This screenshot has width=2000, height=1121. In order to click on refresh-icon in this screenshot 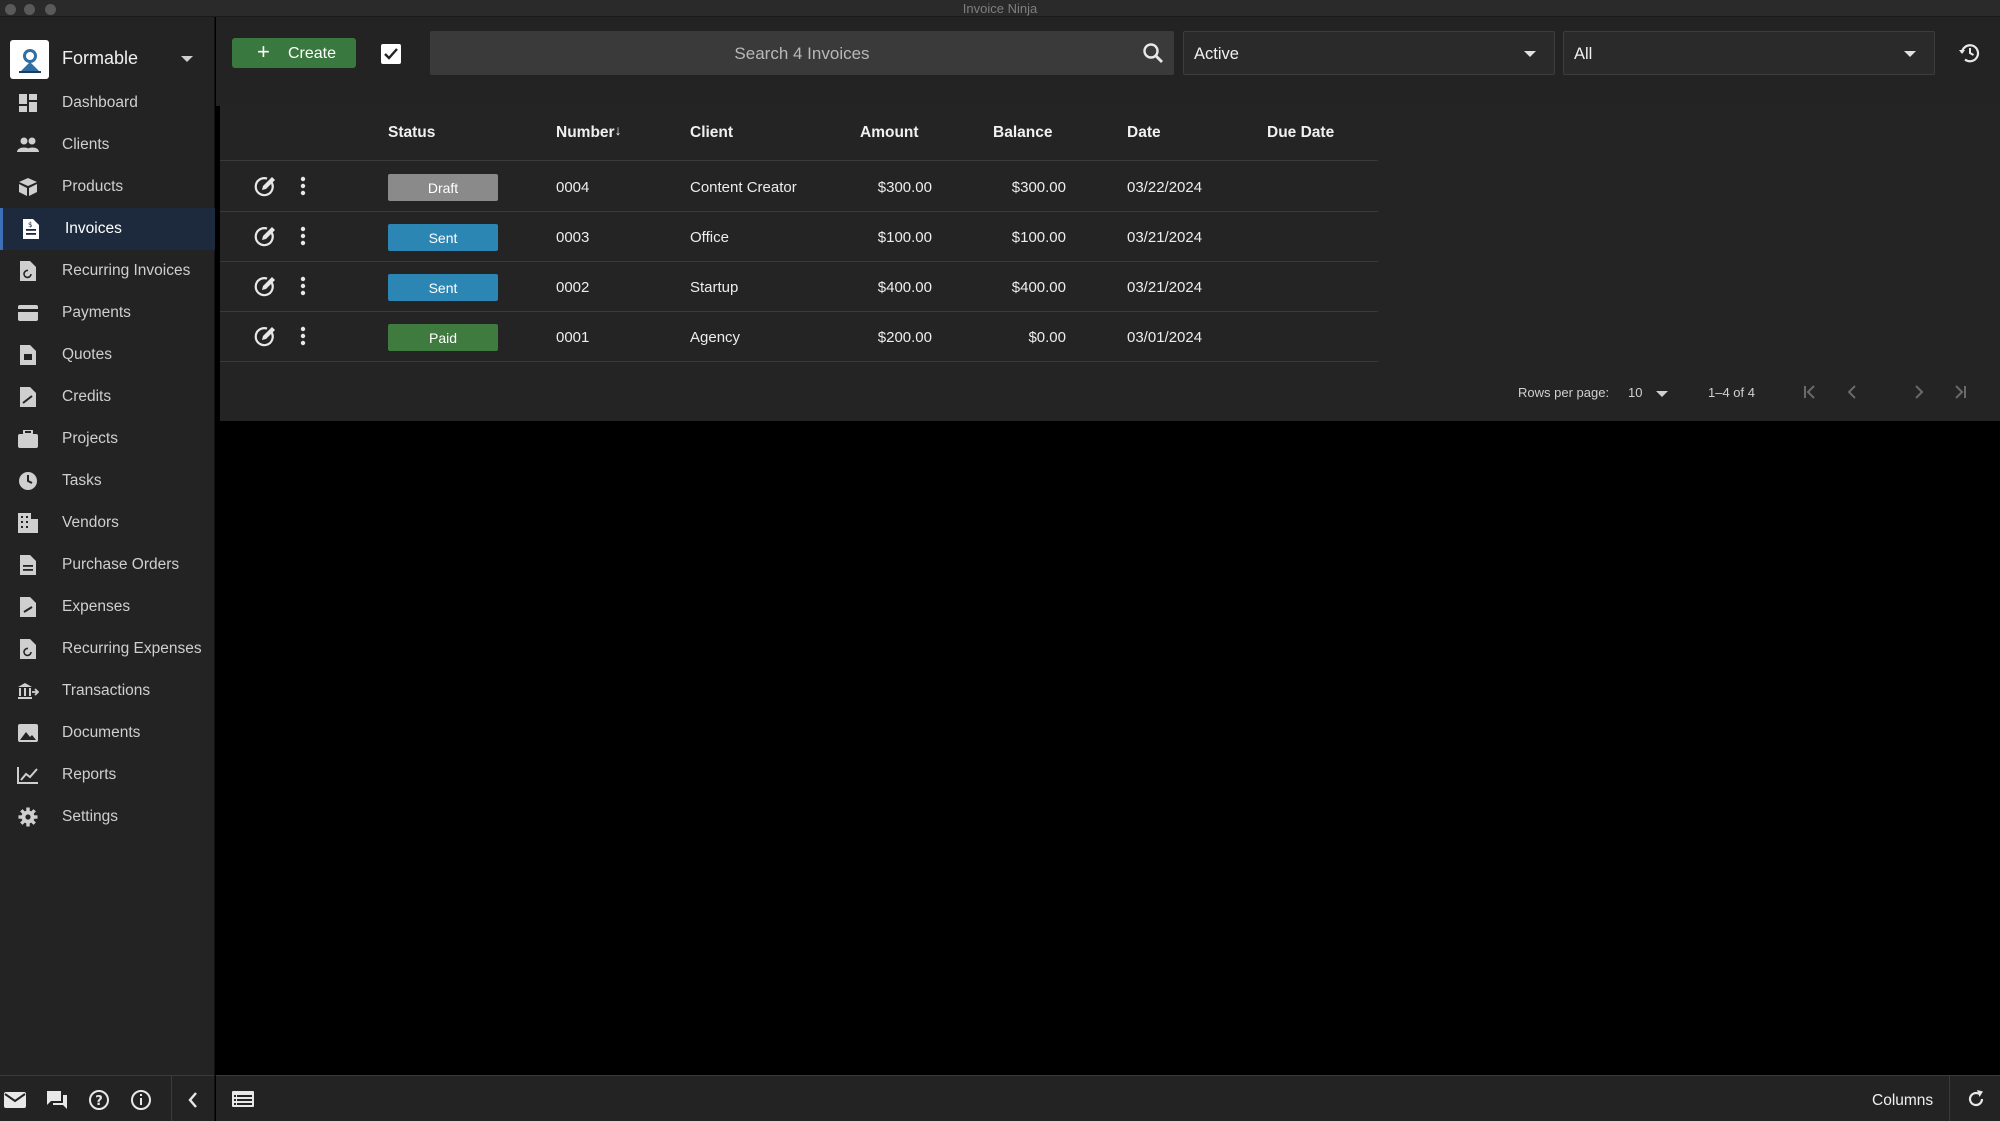, I will do `click(1976, 1101)`.